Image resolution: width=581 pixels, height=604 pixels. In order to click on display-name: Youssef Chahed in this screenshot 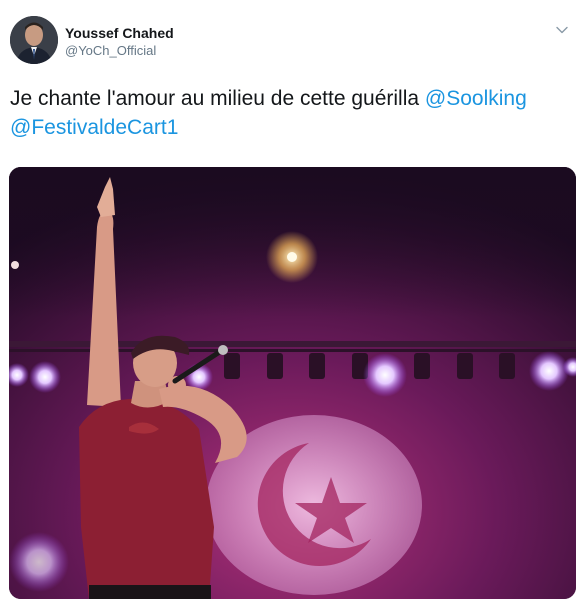, I will do `click(119, 33)`.